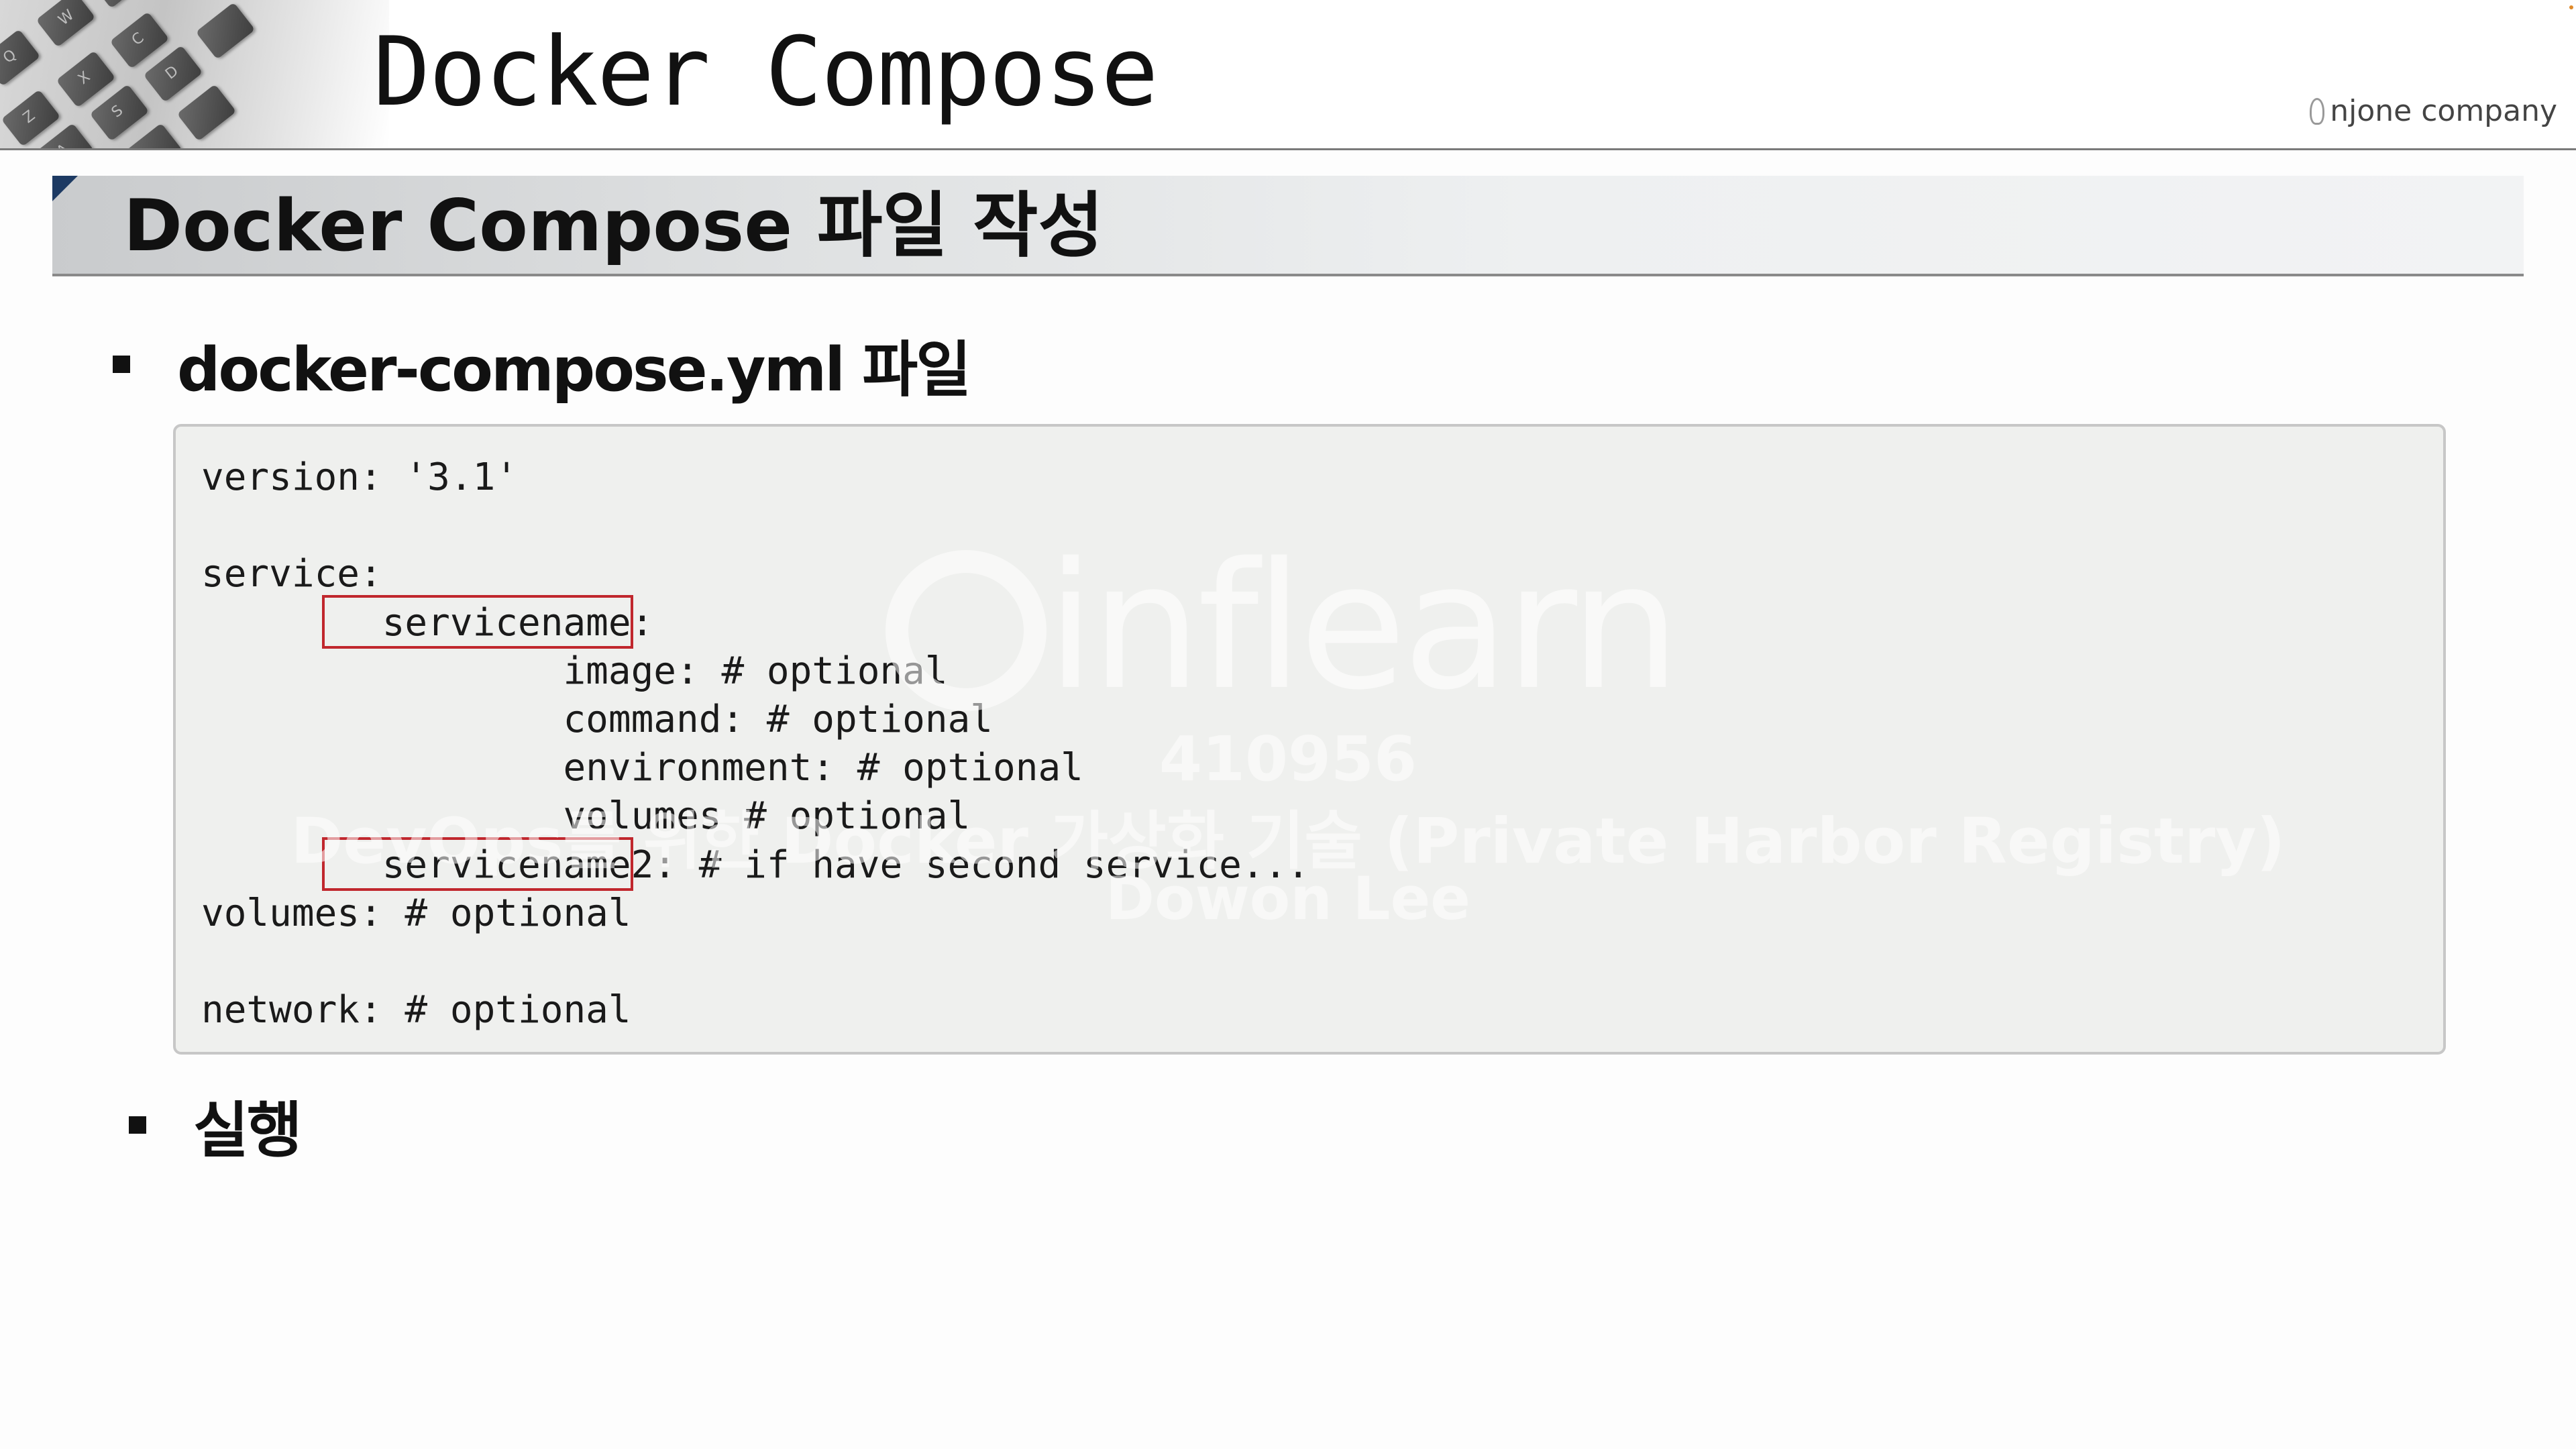  Describe the element at coordinates (586, 816) in the screenshot. I see `code-line: volumes # optional` at that location.